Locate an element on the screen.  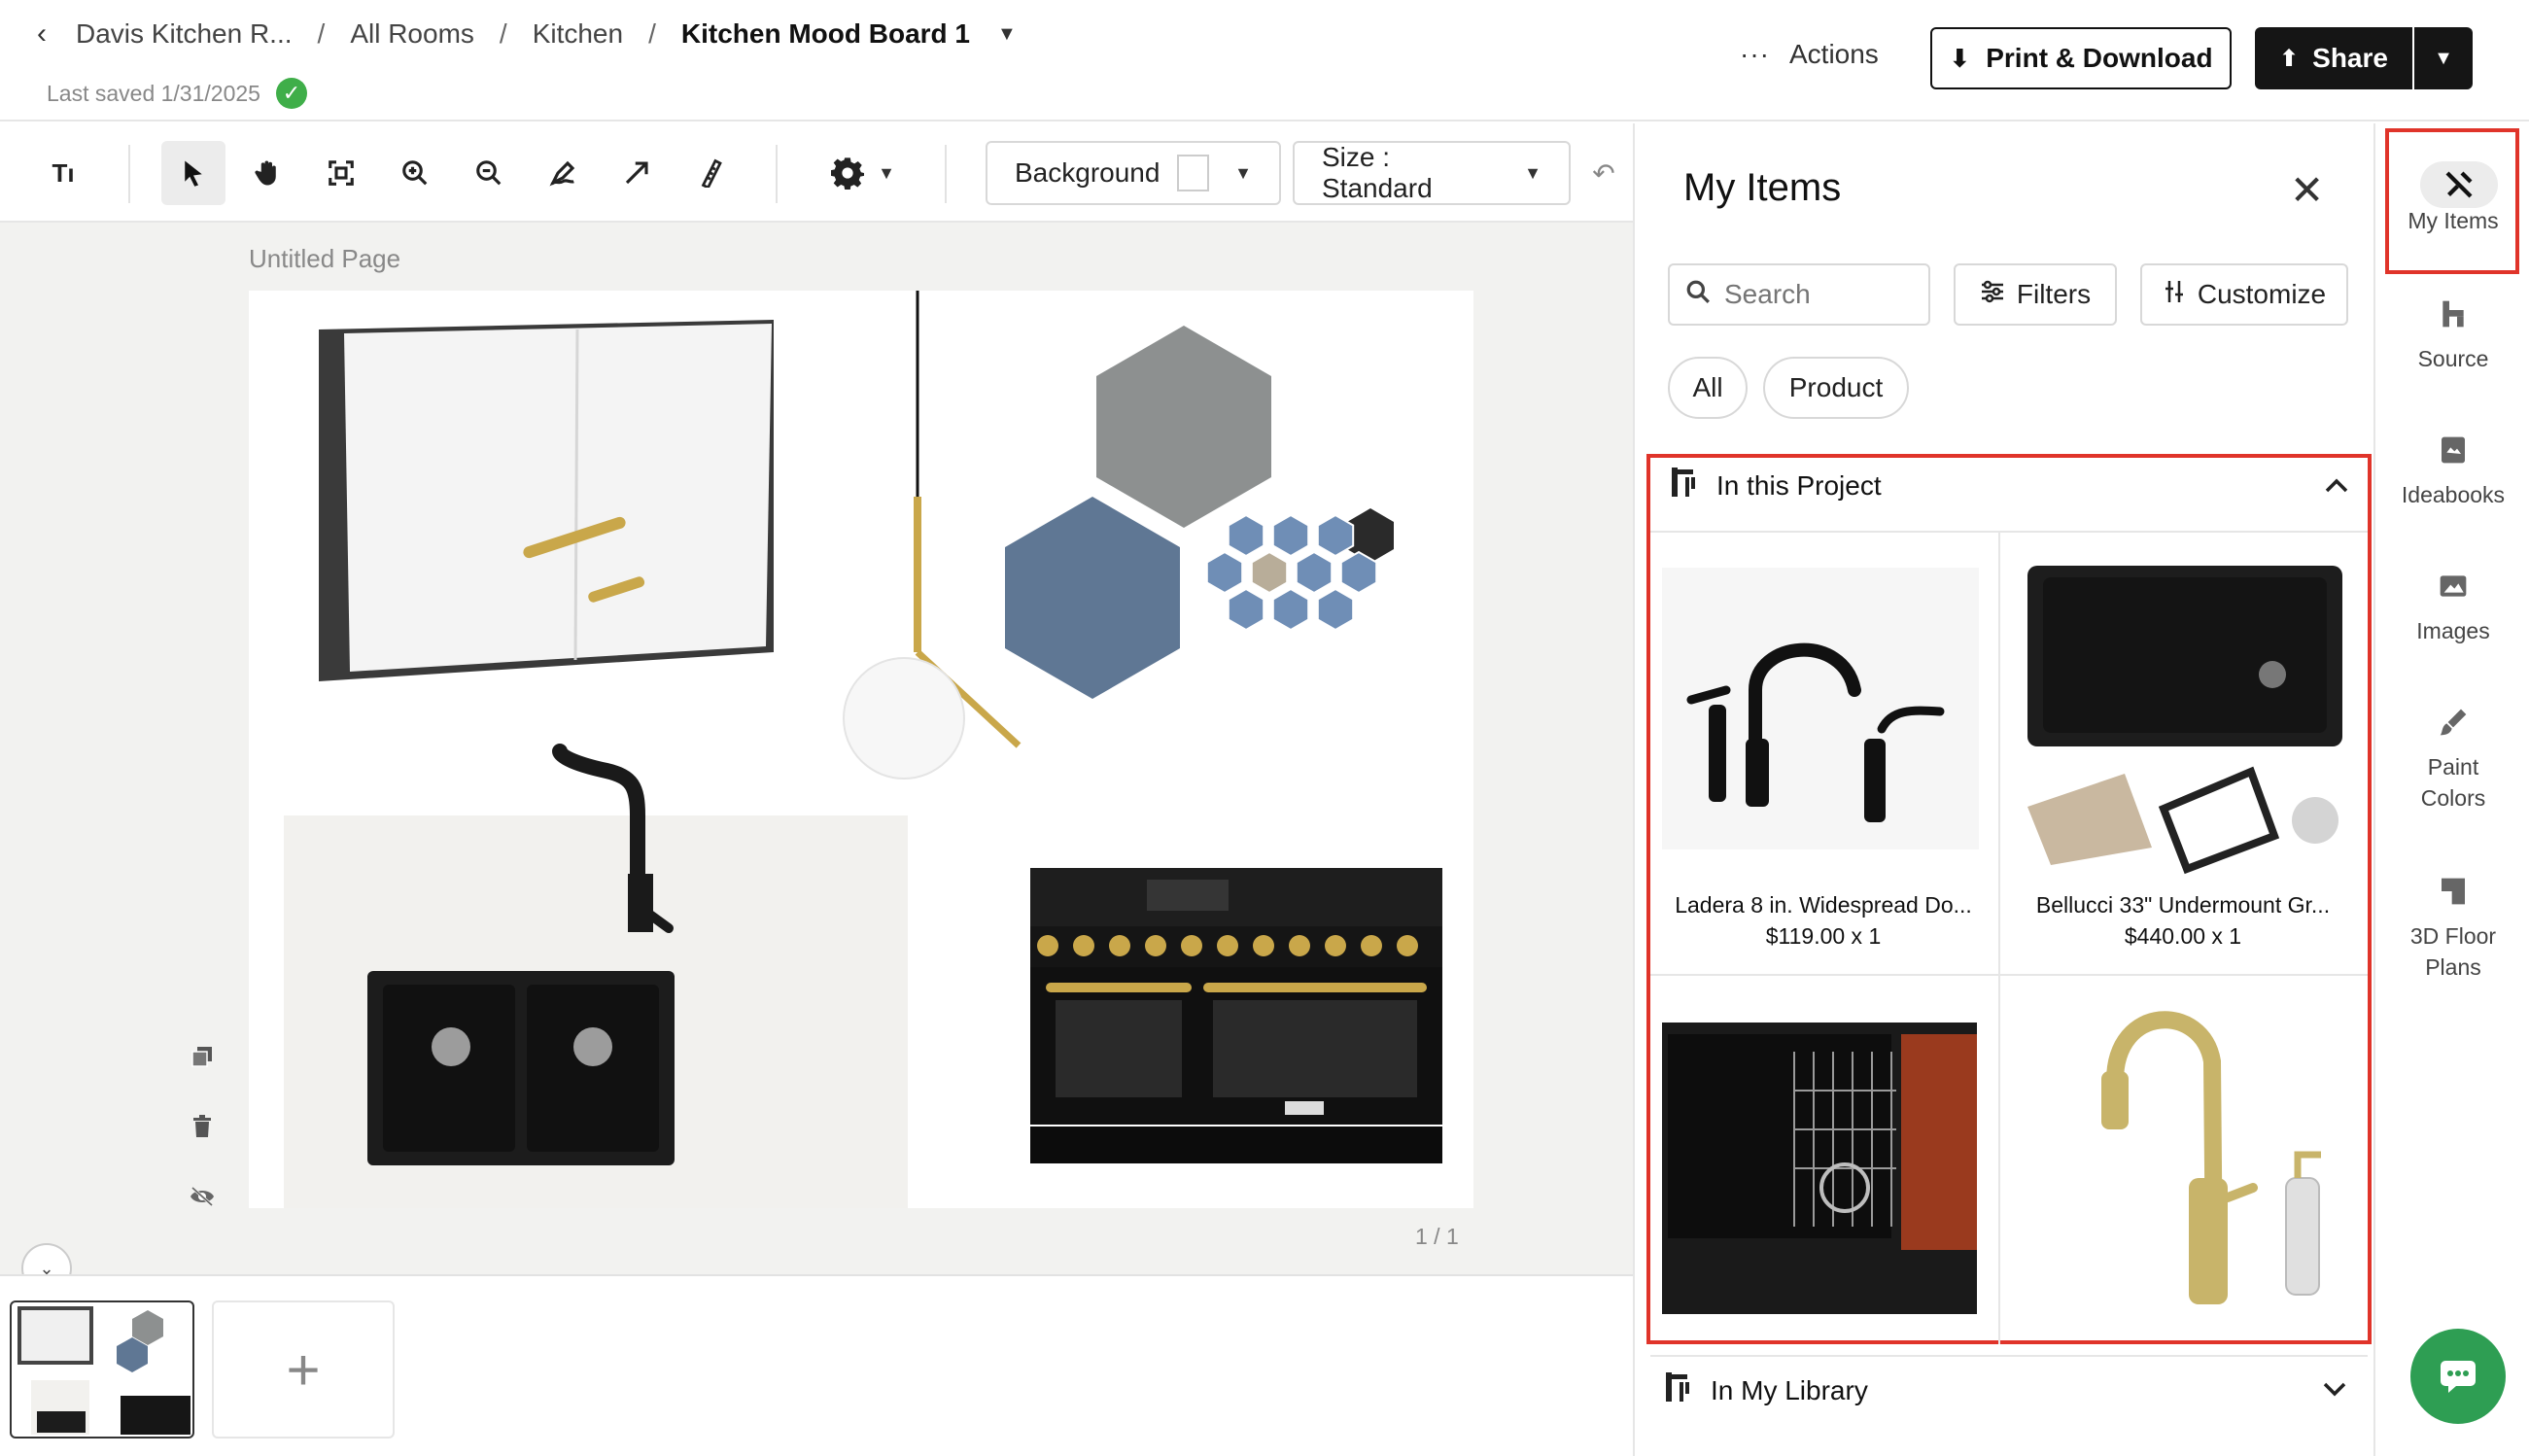
chat-bubble-icon is located at coordinates (2458, 1377).